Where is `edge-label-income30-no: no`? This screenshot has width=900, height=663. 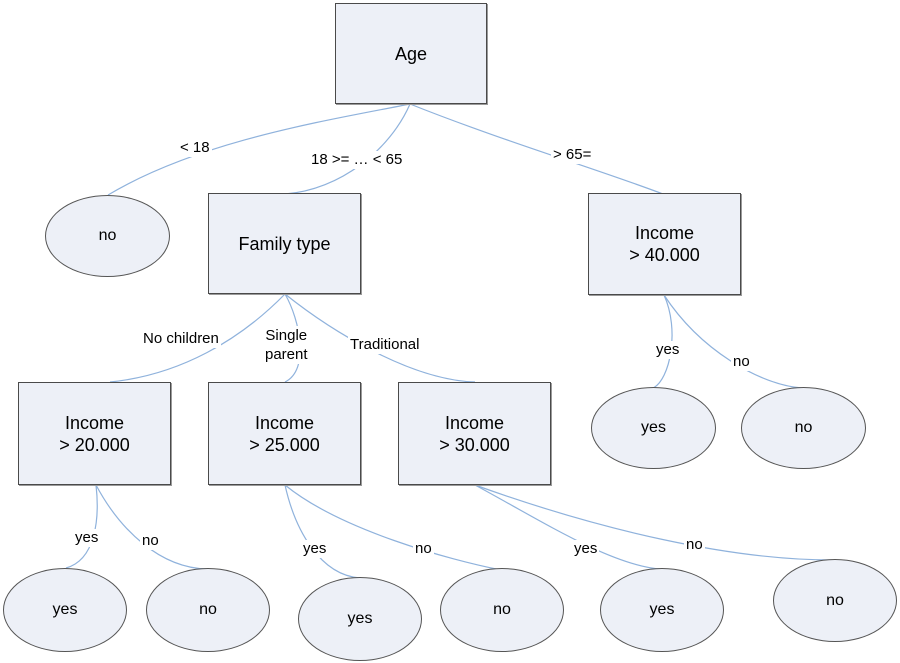
edge-label-income30-no: no is located at coordinates (694, 545).